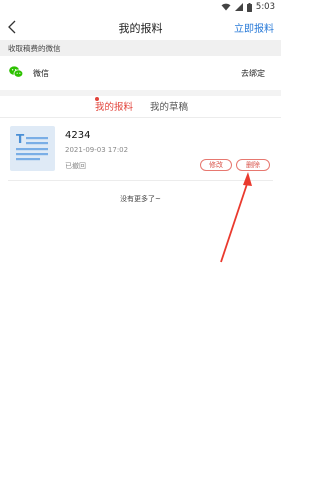 The width and height of the screenshot is (320, 500). Describe the element at coordinates (238, 7) in the screenshot. I see `signal-icon` at that location.